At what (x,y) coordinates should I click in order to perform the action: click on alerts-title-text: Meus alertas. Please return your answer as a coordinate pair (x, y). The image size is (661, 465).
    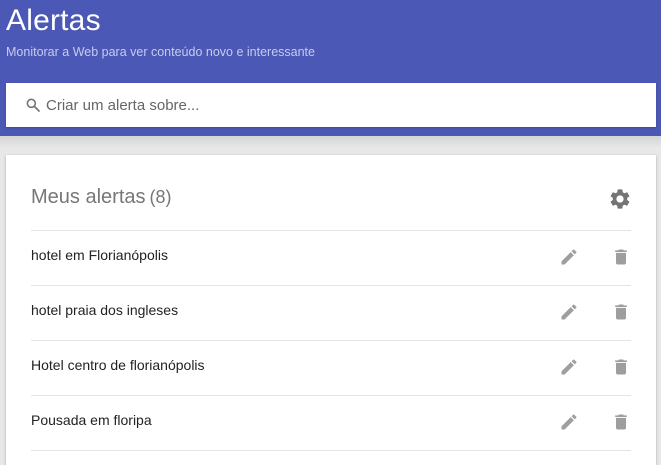
    Looking at the image, I should click on (88, 197).